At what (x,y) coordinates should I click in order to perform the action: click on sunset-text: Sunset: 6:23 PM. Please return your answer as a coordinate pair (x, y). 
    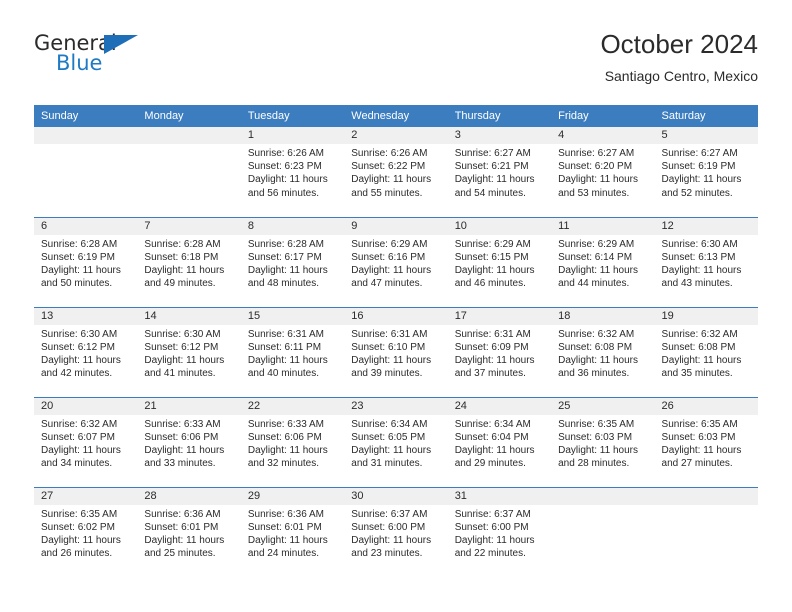
    Looking at the image, I should click on (284, 167).